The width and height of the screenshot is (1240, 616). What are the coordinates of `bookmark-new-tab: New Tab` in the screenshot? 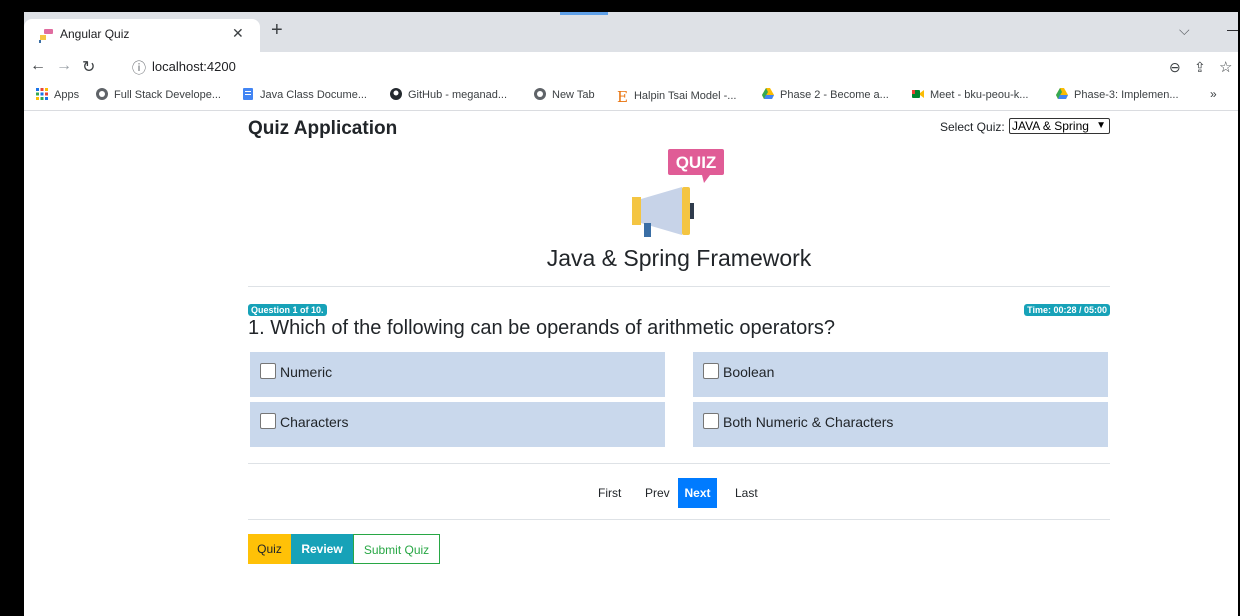 It's located at (564, 94).